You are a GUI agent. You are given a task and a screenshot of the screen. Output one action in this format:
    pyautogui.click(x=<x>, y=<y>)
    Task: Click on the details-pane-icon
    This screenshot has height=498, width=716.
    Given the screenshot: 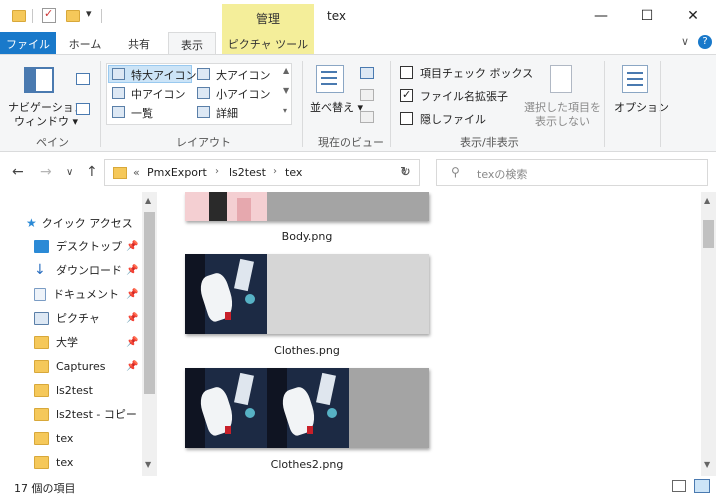 What is the action you would take?
    pyautogui.click(x=83, y=109)
    